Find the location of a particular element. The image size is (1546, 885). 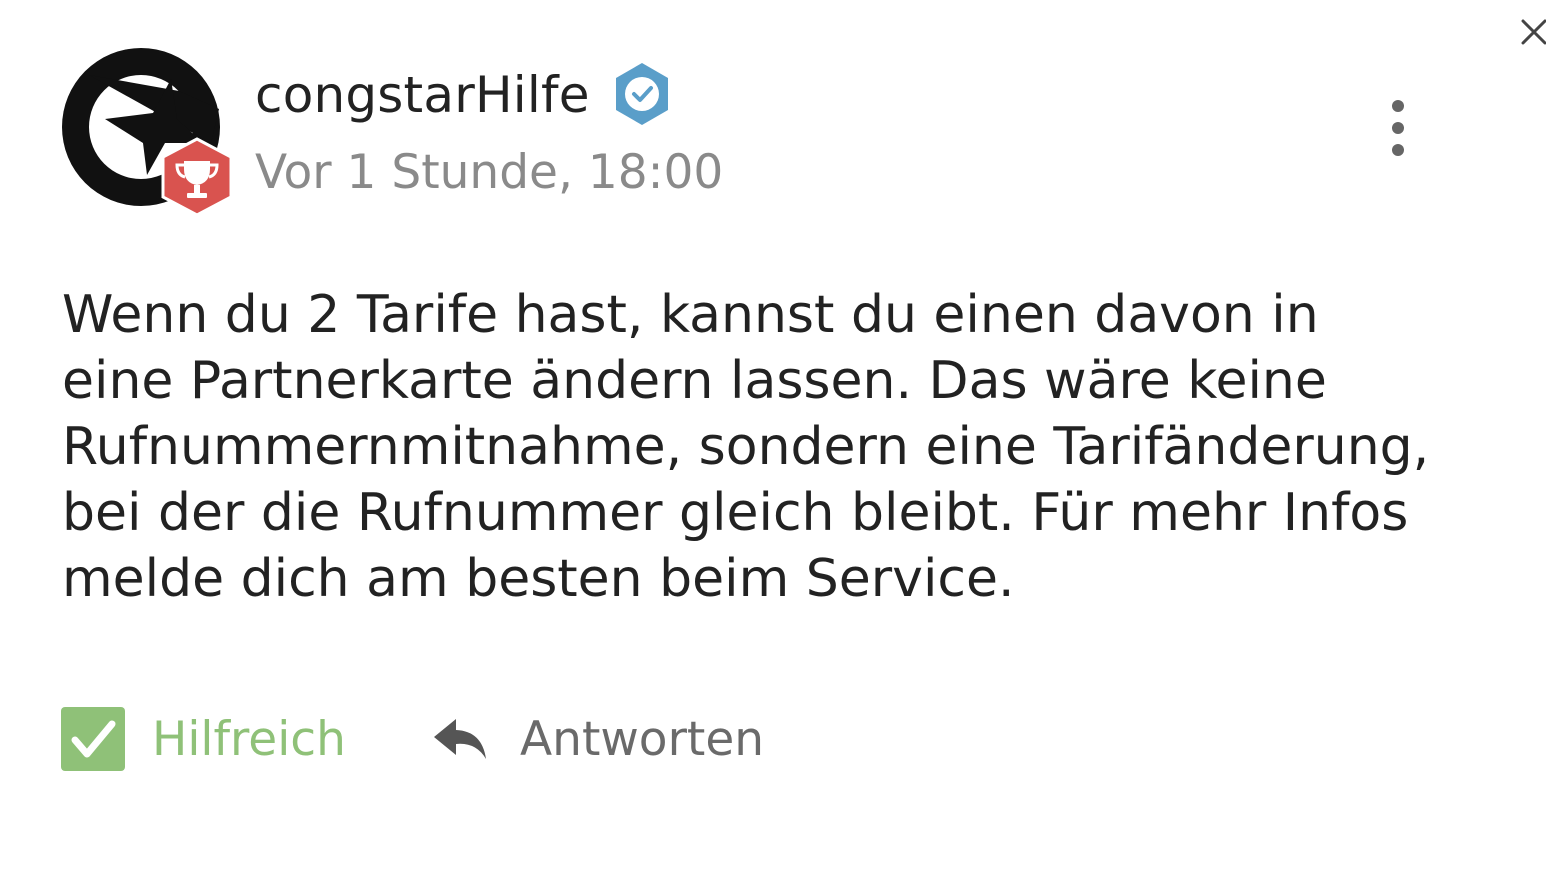

helpful-label: Hilfreich is located at coordinates (249, 739).